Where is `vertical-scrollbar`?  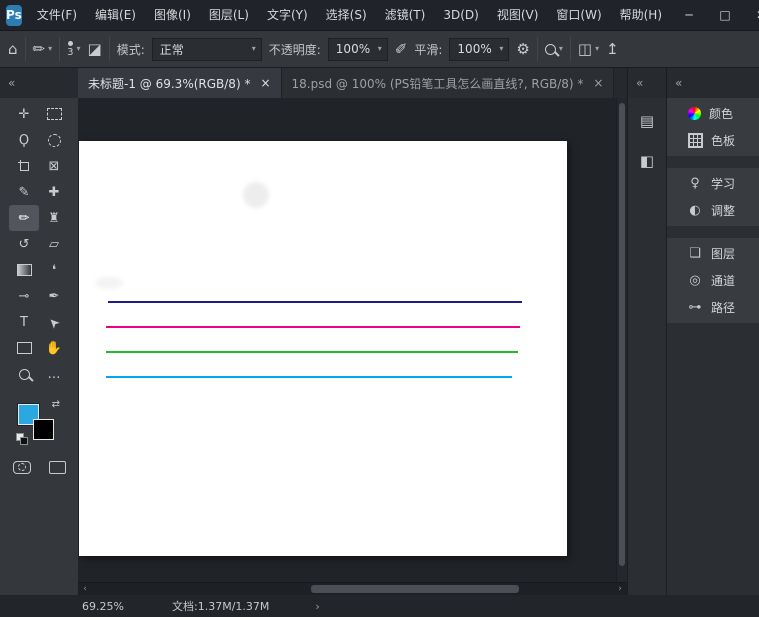
vertical-scrollbar is located at coordinates (621, 340).